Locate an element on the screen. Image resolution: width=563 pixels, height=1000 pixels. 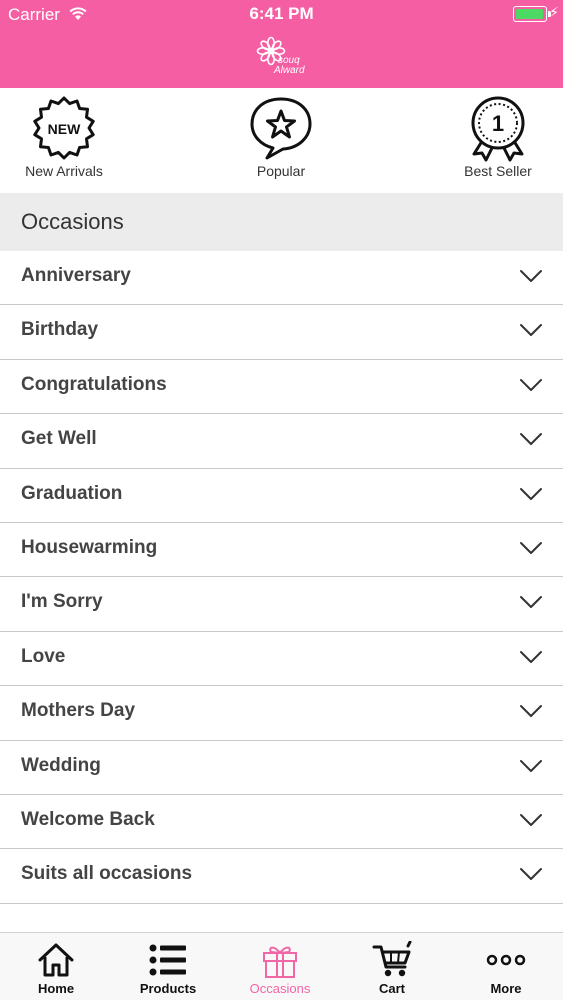
occasion-label: Housewarming is located at coordinates (89, 547).